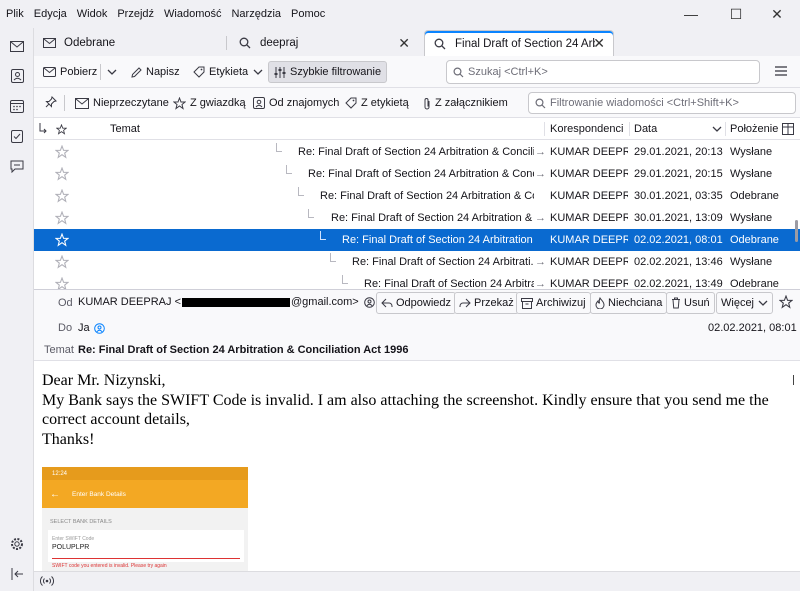 The width and height of the screenshot is (800, 591). I want to click on column-correspondents: Korespondenci, so click(586, 129).